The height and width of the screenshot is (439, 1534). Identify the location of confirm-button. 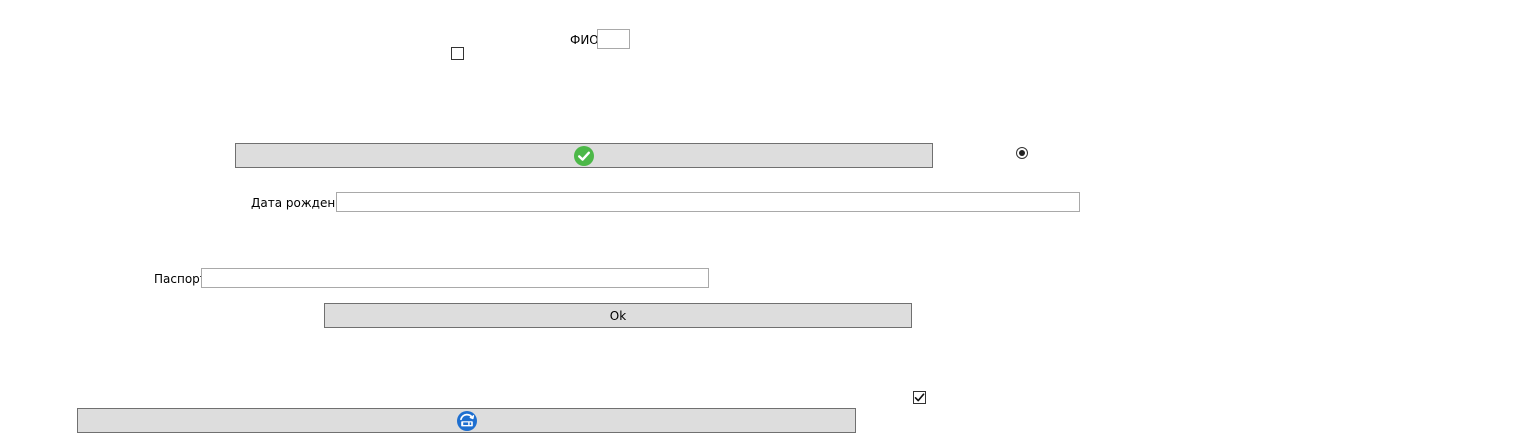
(584, 155).